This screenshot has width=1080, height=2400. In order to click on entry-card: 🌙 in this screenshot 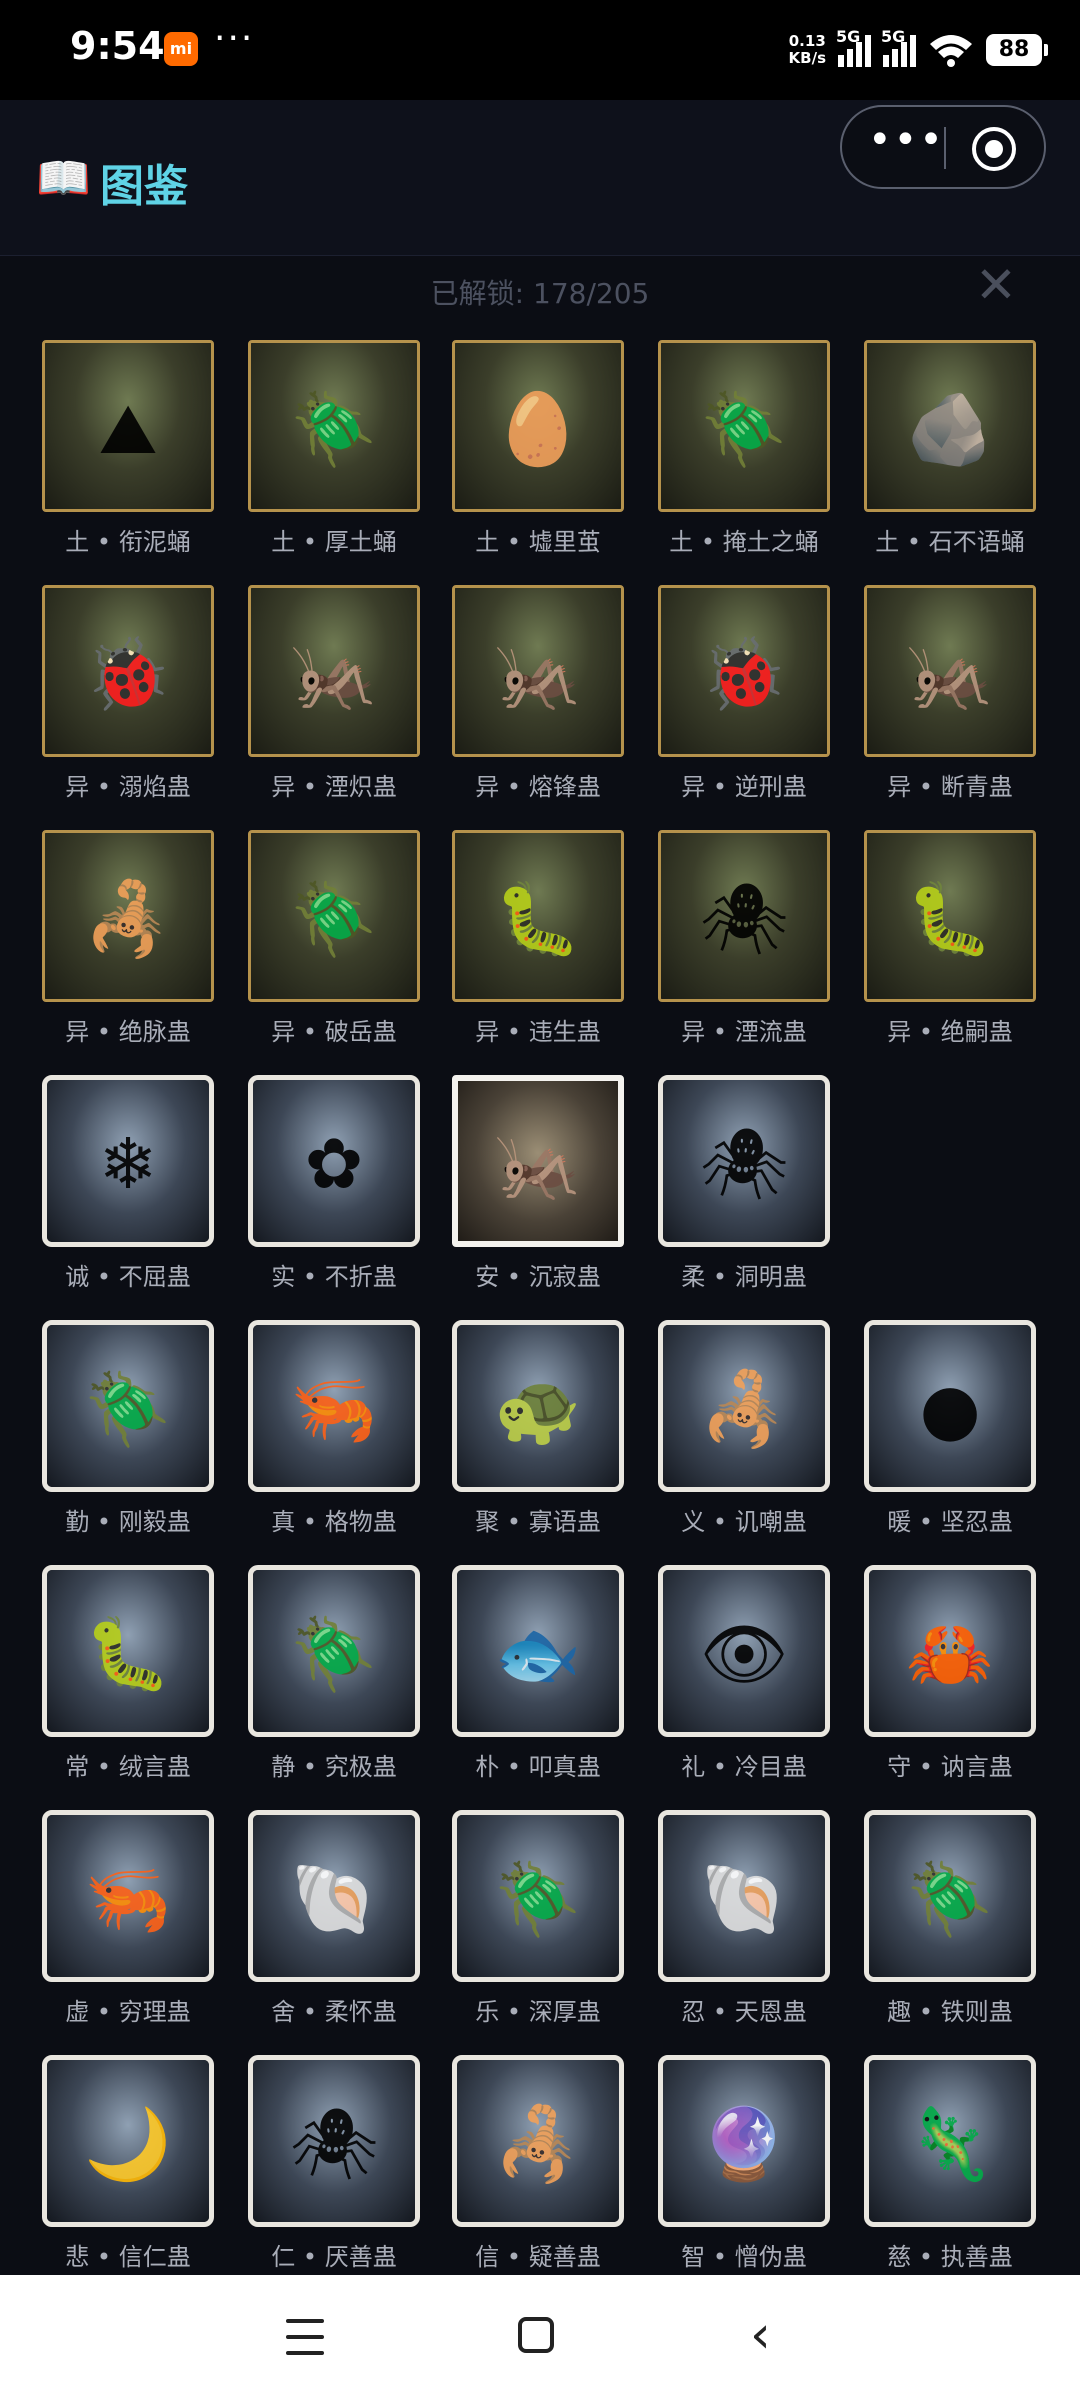, I will do `click(128, 2141)`.